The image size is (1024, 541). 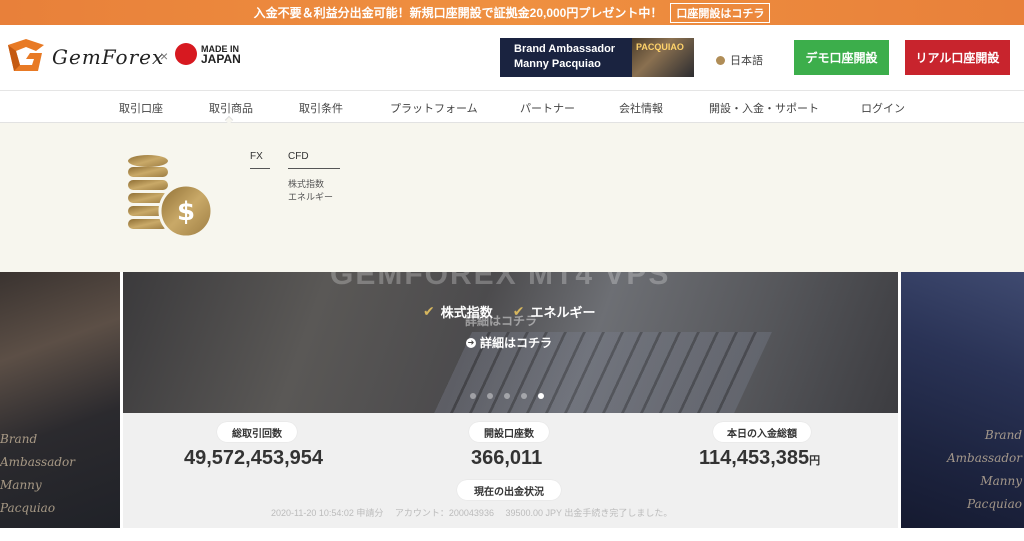 I want to click on gemforex-logo: GemForex, so click(x=86, y=59).